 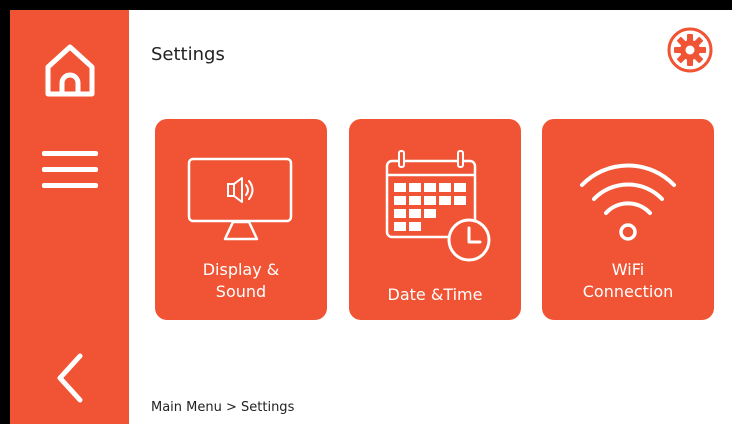 I want to click on tile-label: WiFi Connection, so click(x=628, y=280).